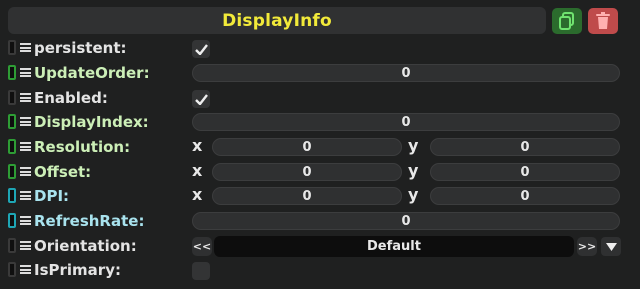 The image size is (640, 289). Describe the element at coordinates (320, 48) in the screenshot. I see `field-persistent: persistent:` at that location.